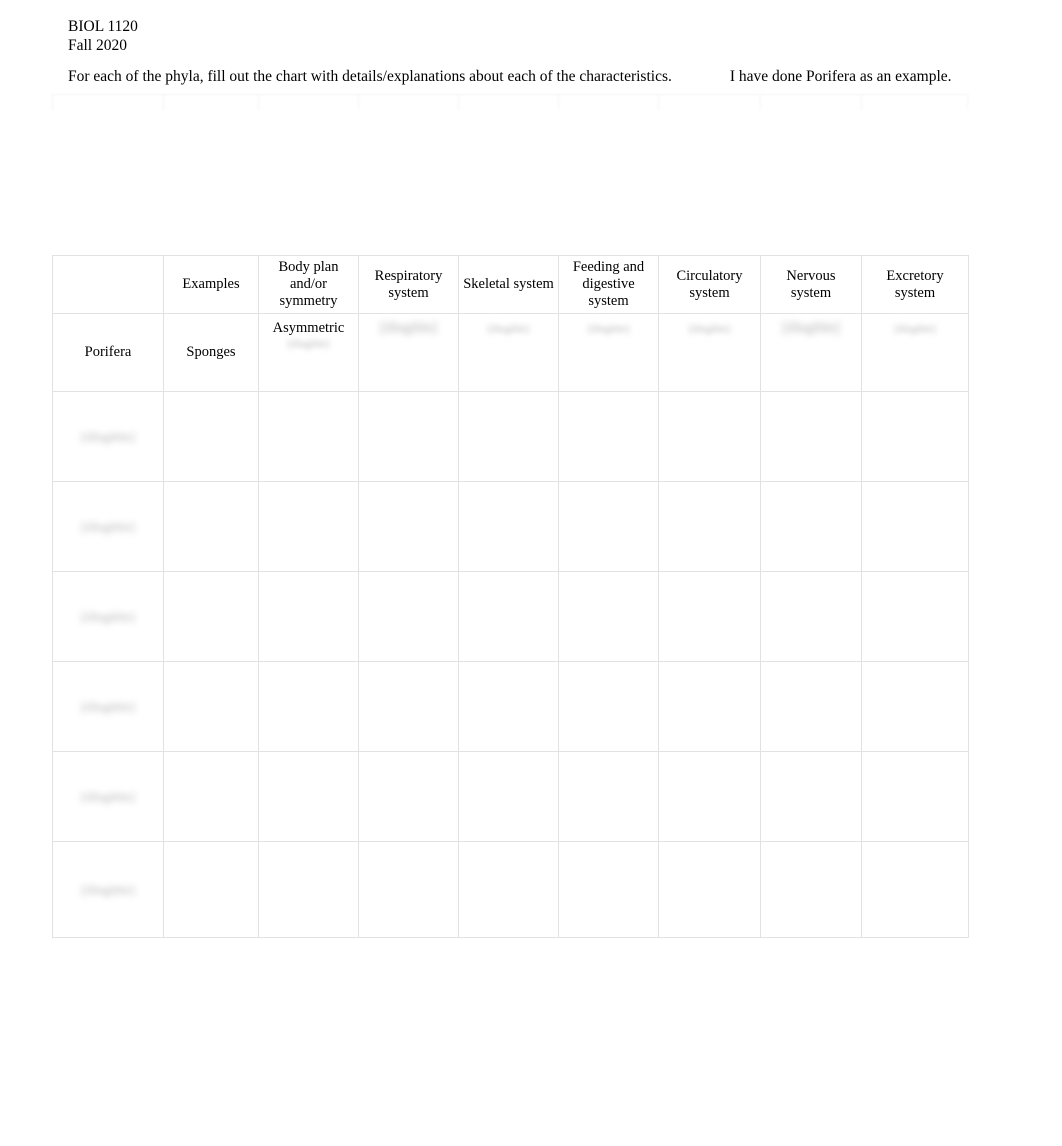 The image size is (1062, 1146). Describe the element at coordinates (308, 352) in the screenshot. I see `cell-porifera-body-plan: Asymmetric [illegible]` at that location.